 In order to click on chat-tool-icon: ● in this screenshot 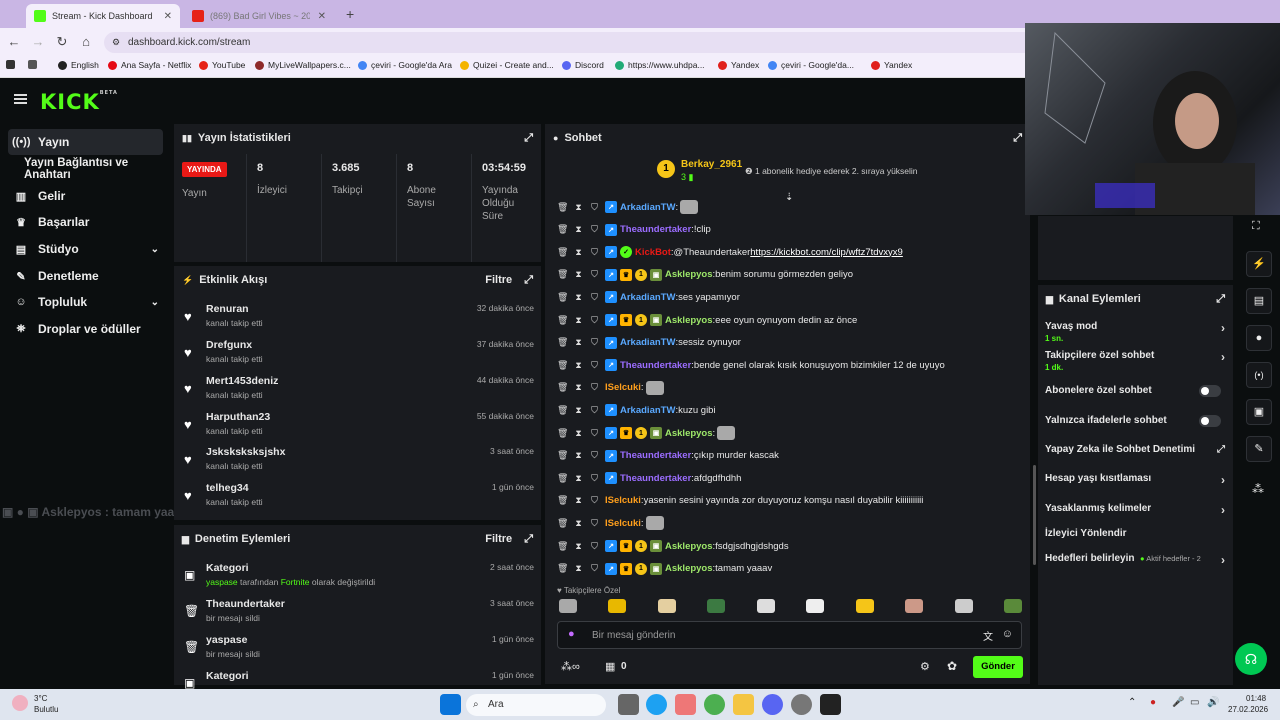, I will do `click(1259, 338)`.